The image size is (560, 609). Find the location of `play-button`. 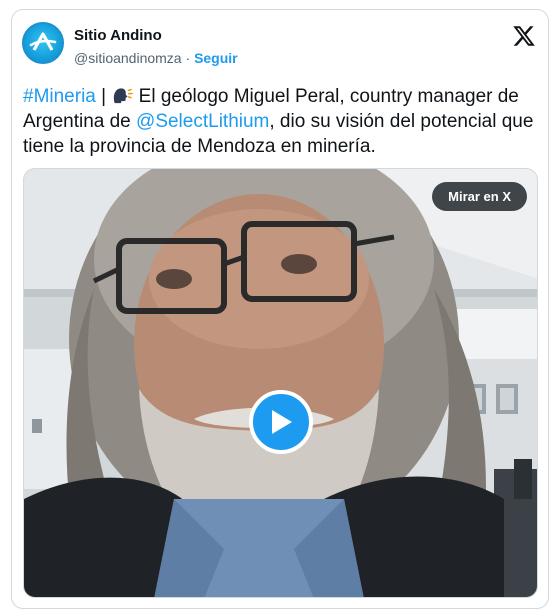

play-button is located at coordinates (281, 422).